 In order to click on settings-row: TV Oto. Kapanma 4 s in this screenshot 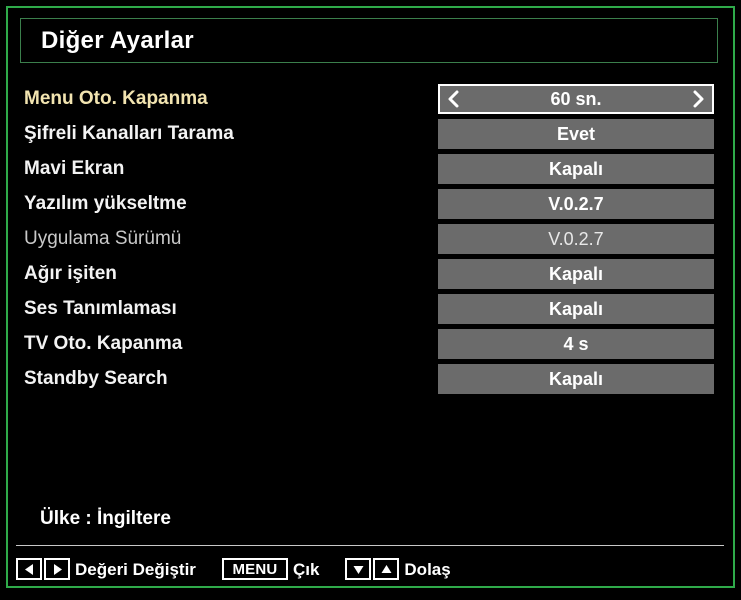, I will do `click(370, 344)`.